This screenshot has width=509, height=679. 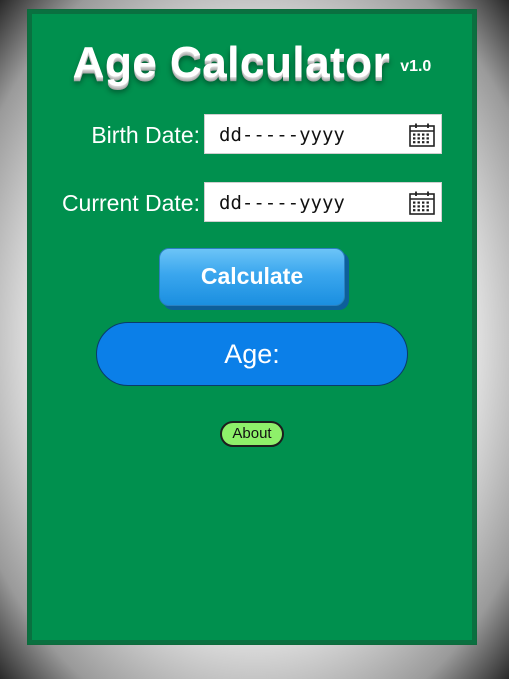 What do you see at coordinates (252, 434) in the screenshot?
I see `about-button: About` at bounding box center [252, 434].